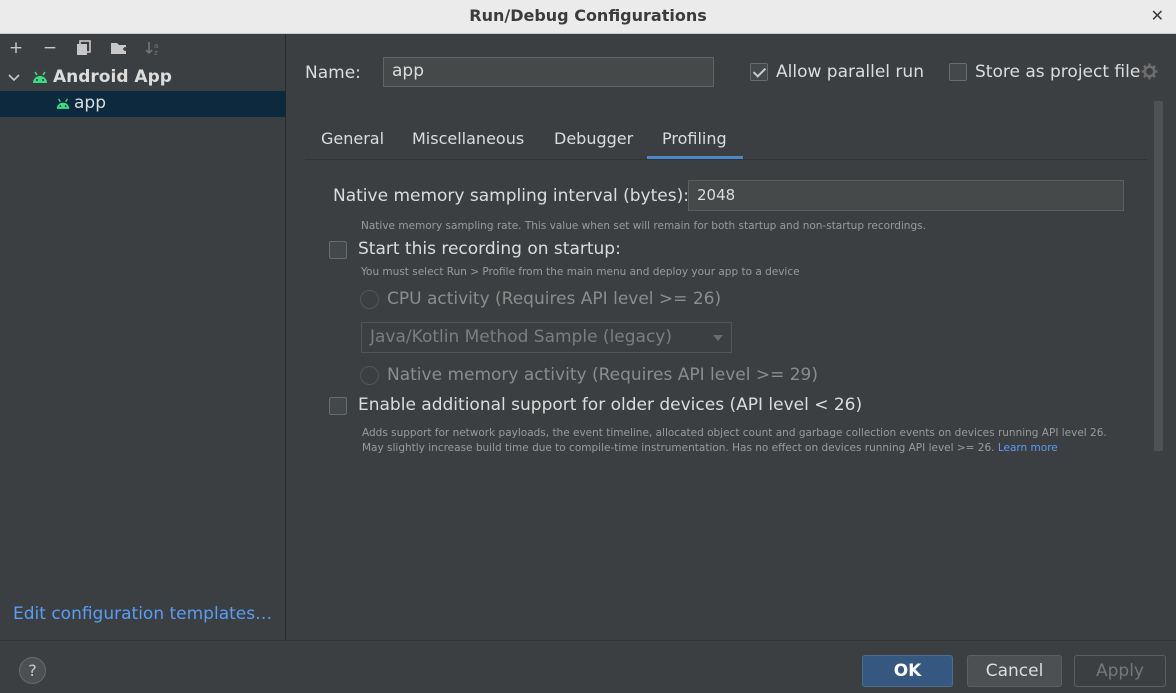  Describe the element at coordinates (907, 671) in the screenshot. I see `ok-button: OK` at that location.